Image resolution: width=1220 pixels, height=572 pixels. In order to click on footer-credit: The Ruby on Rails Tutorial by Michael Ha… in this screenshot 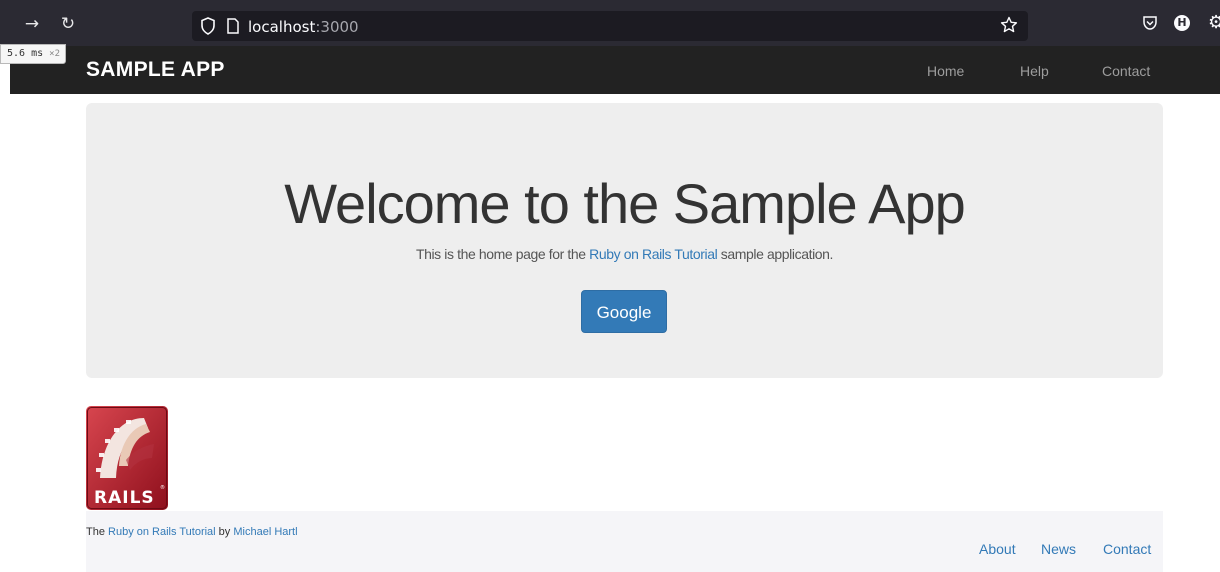, I will do `click(192, 532)`.